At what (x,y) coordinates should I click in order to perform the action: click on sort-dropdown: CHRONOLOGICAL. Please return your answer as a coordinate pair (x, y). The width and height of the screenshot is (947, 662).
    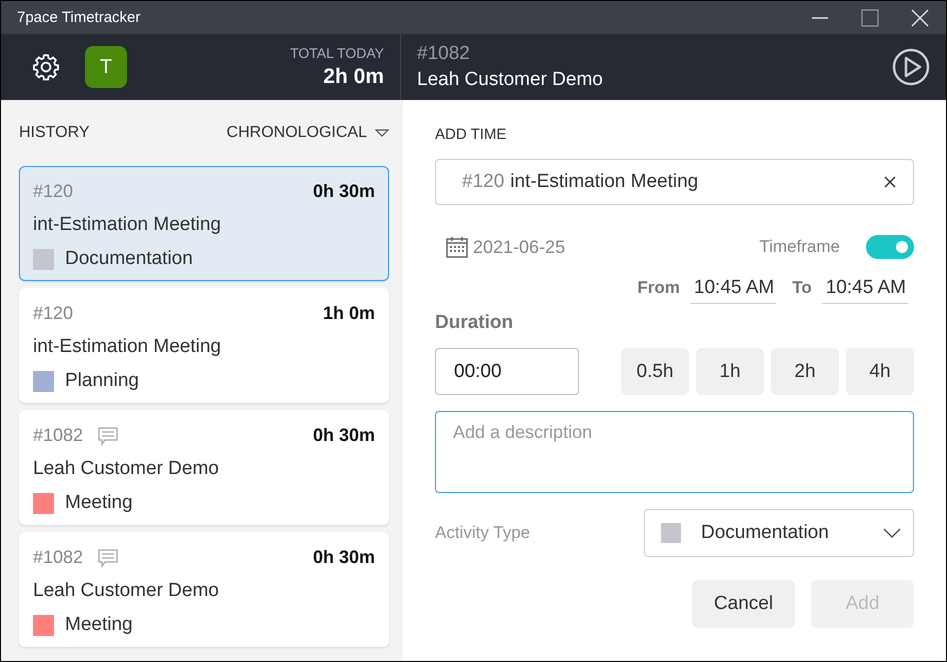
    Looking at the image, I should click on (307, 133).